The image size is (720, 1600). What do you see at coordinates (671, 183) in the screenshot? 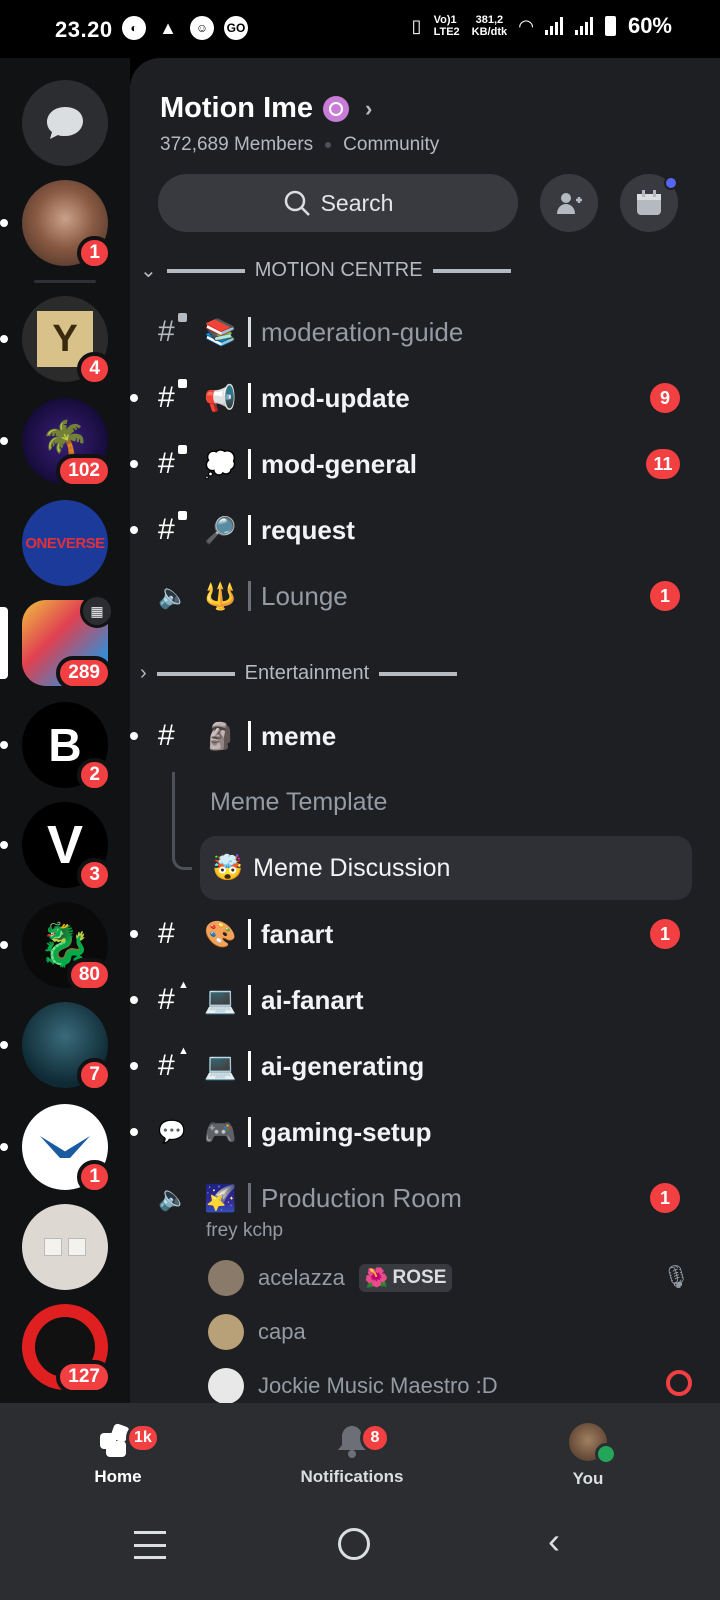
I see `event-notification-dot` at bounding box center [671, 183].